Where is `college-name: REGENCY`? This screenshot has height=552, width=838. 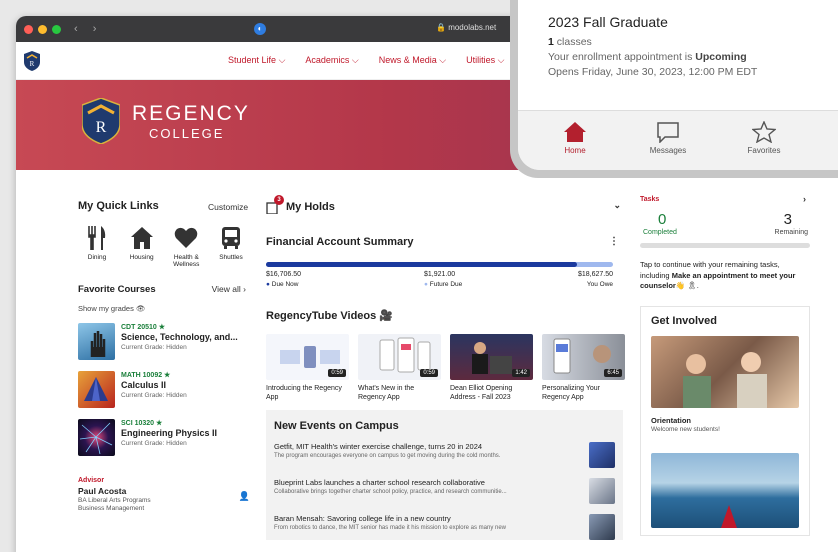
college-name: REGENCY is located at coordinates (191, 113).